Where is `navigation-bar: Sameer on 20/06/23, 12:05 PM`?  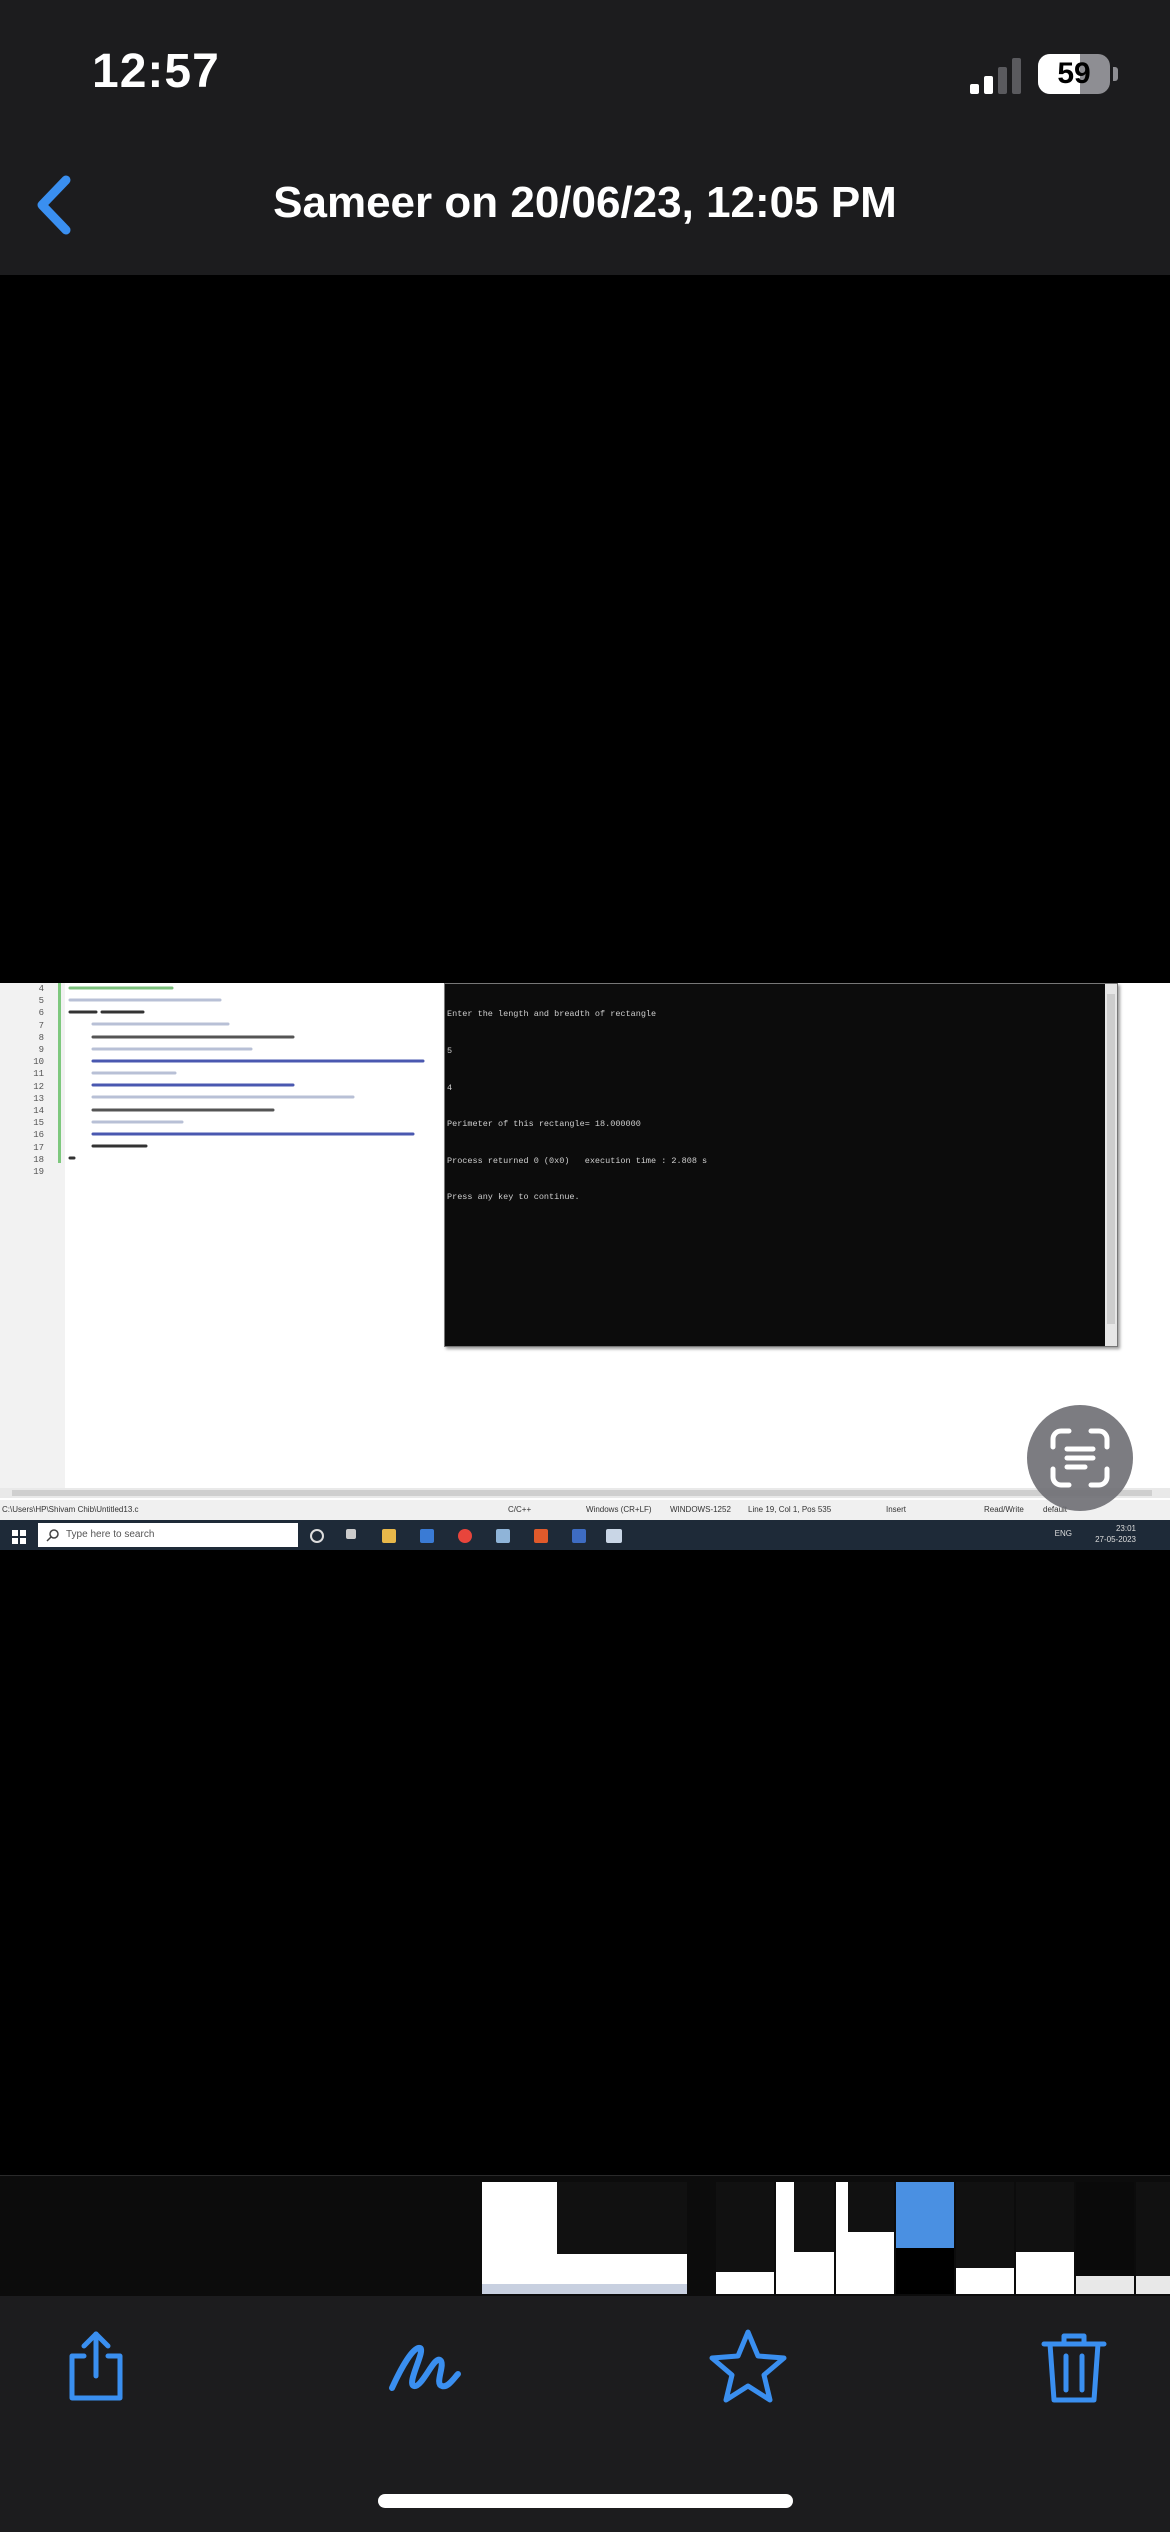
navigation-bar: Sameer on 20/06/23, 12:05 PM is located at coordinates (585, 212).